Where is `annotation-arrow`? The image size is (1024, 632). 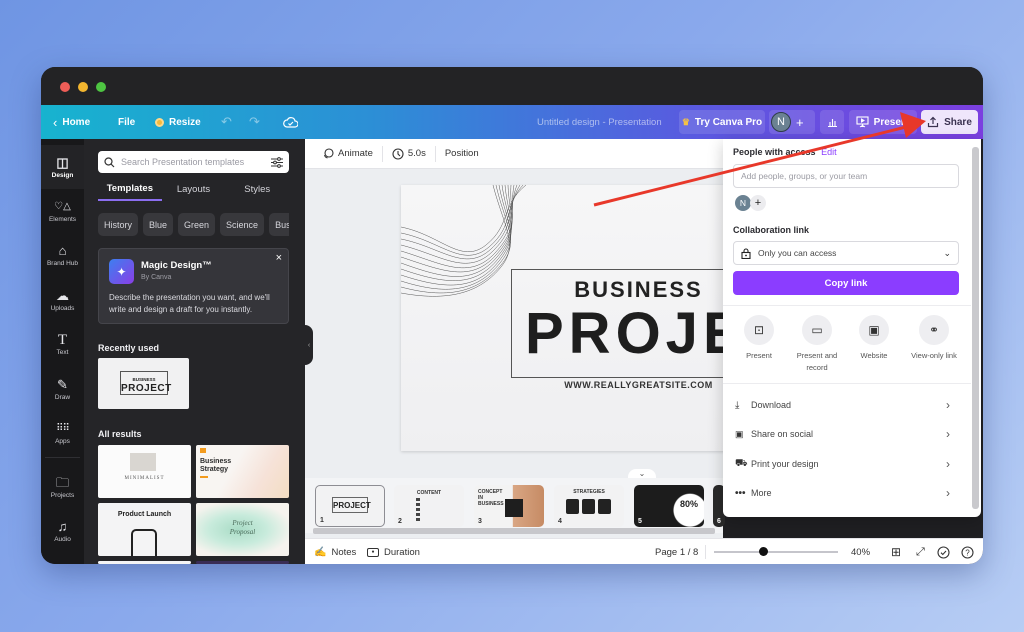 annotation-arrow is located at coordinates (759, 159).